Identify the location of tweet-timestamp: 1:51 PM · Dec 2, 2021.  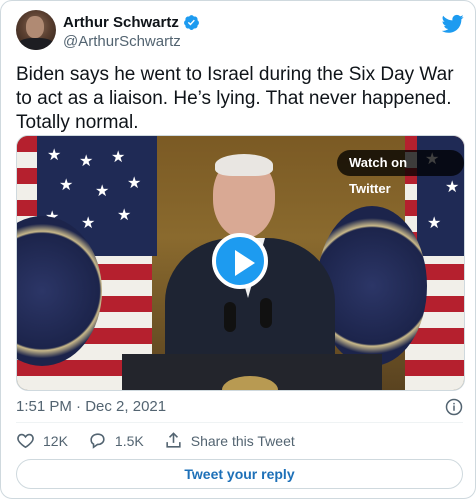
(91, 406).